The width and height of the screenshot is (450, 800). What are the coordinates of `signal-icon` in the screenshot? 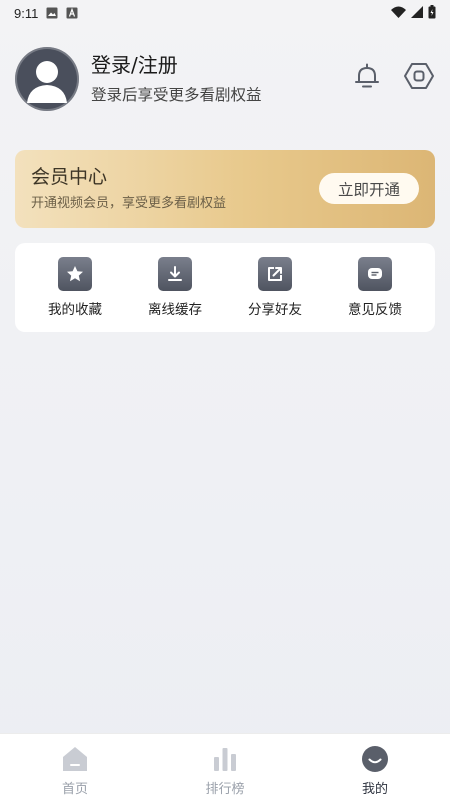 It's located at (417, 13).